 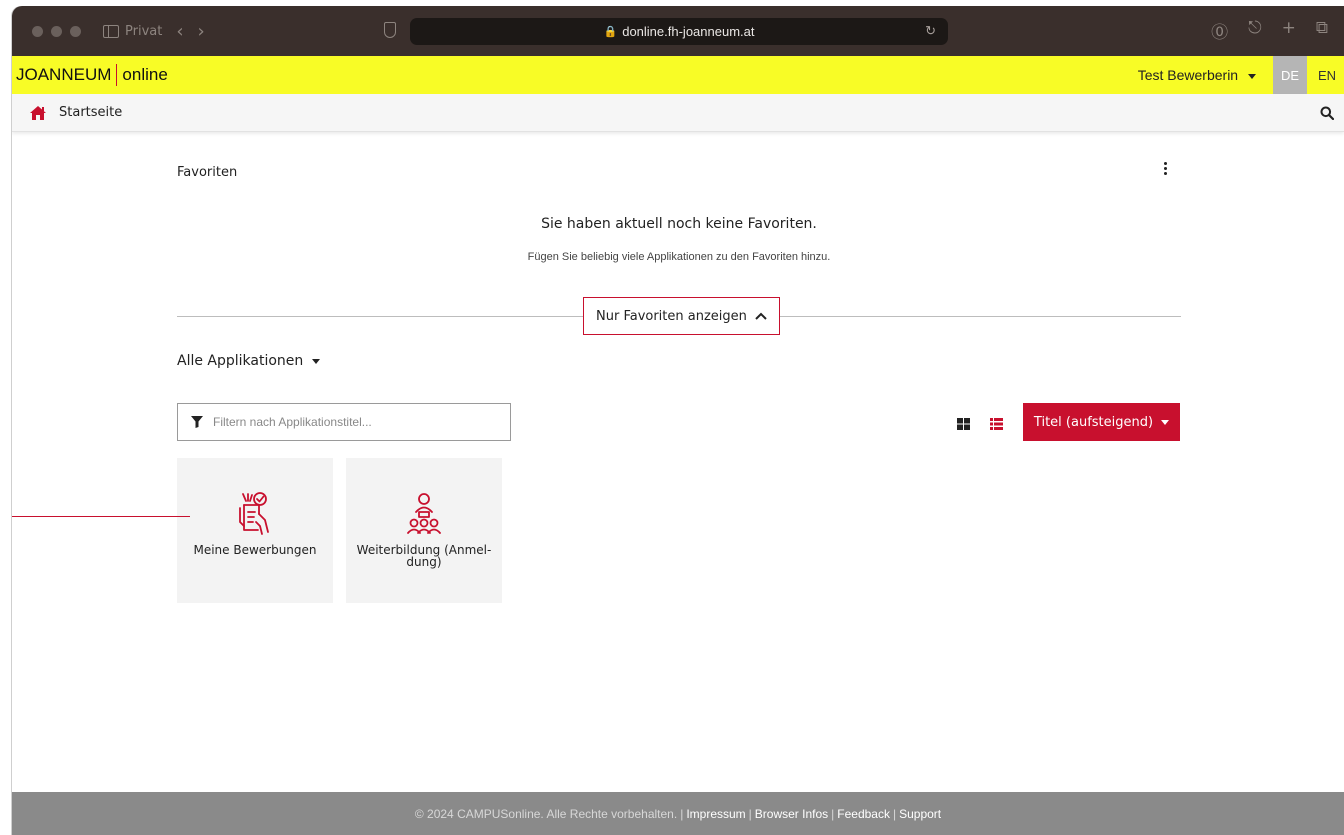 I want to click on language-de-button: DE, so click(x=1290, y=75).